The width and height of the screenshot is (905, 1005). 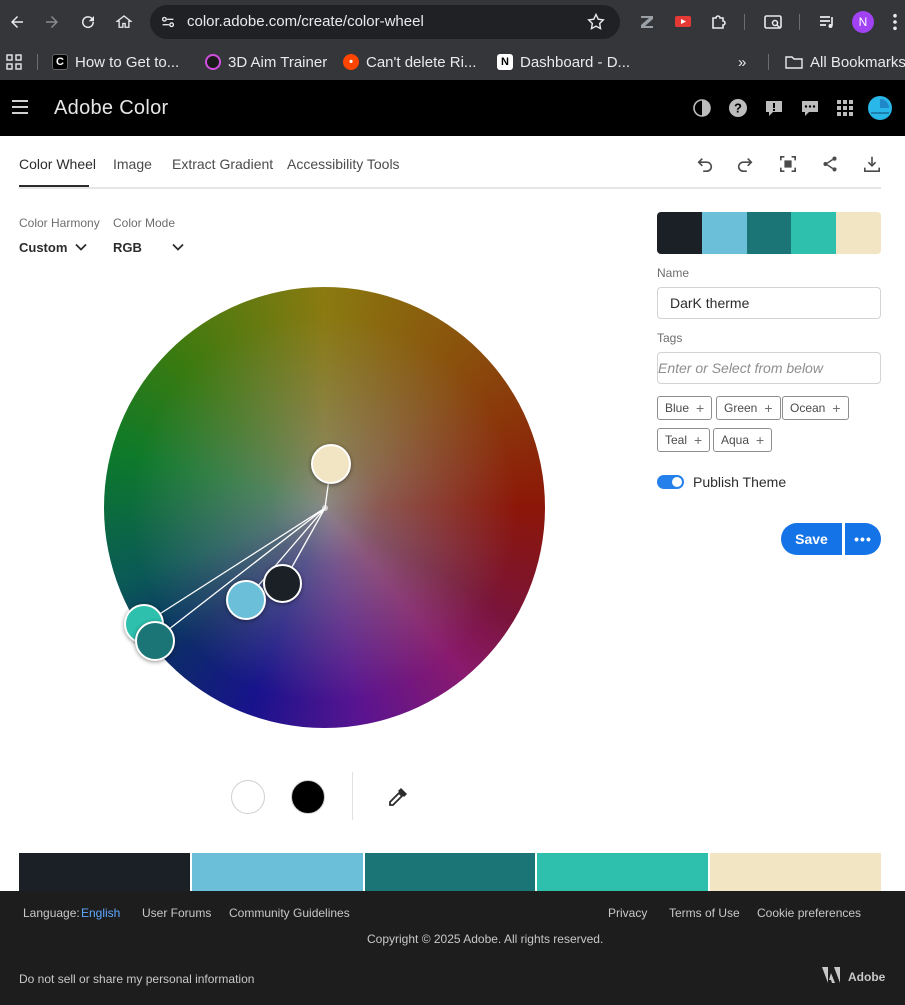 What do you see at coordinates (14, 62) in the screenshot?
I see `apps-grid-icon` at bounding box center [14, 62].